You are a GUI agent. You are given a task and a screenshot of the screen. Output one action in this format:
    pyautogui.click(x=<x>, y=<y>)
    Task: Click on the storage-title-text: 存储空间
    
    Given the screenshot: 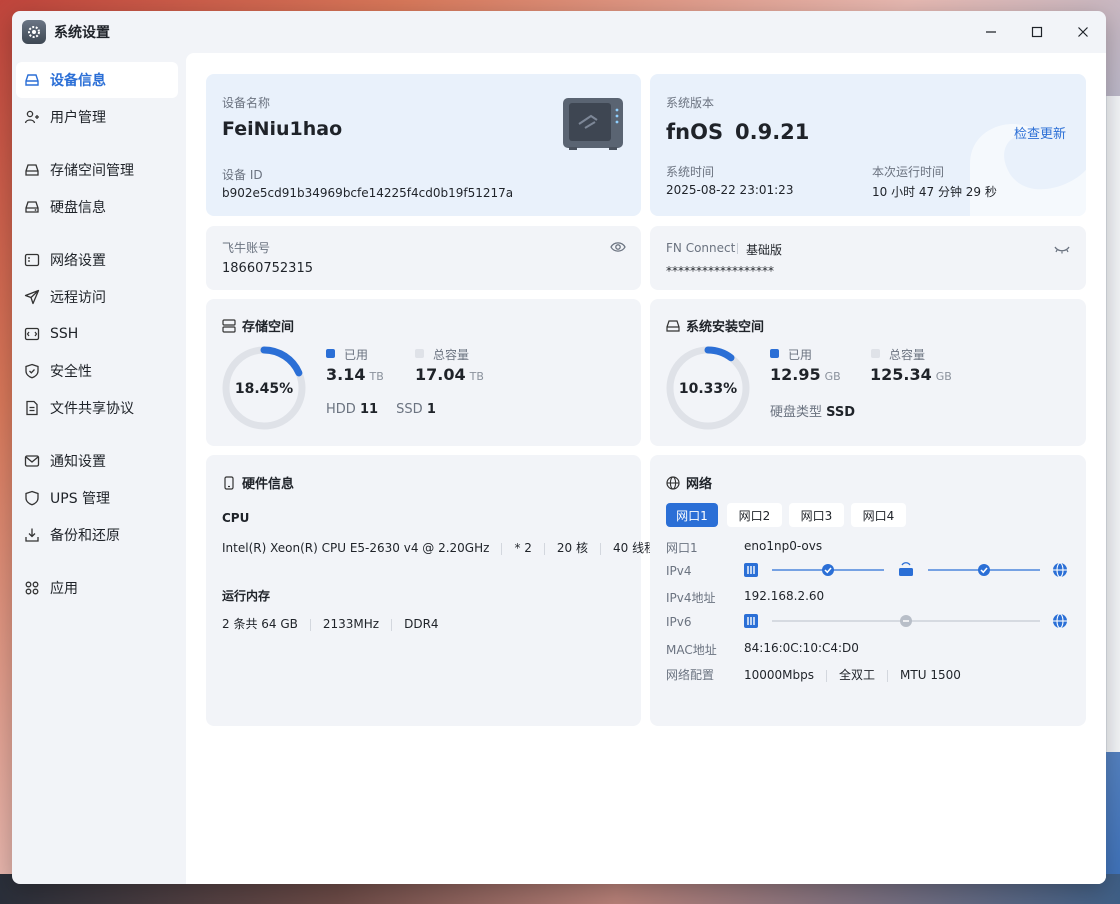 What is the action you would take?
    pyautogui.click(x=268, y=327)
    